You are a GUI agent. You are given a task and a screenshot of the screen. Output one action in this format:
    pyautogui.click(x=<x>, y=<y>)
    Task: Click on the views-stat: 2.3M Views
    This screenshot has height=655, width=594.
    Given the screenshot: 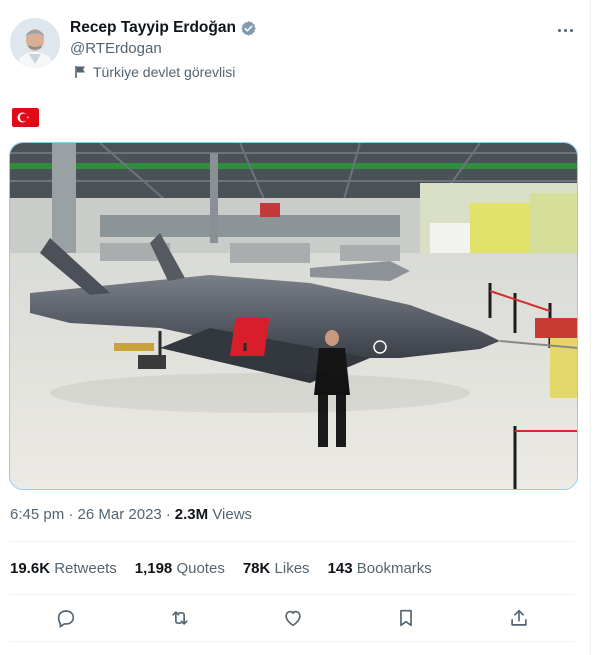 What is the action you would take?
    pyautogui.click(x=213, y=514)
    